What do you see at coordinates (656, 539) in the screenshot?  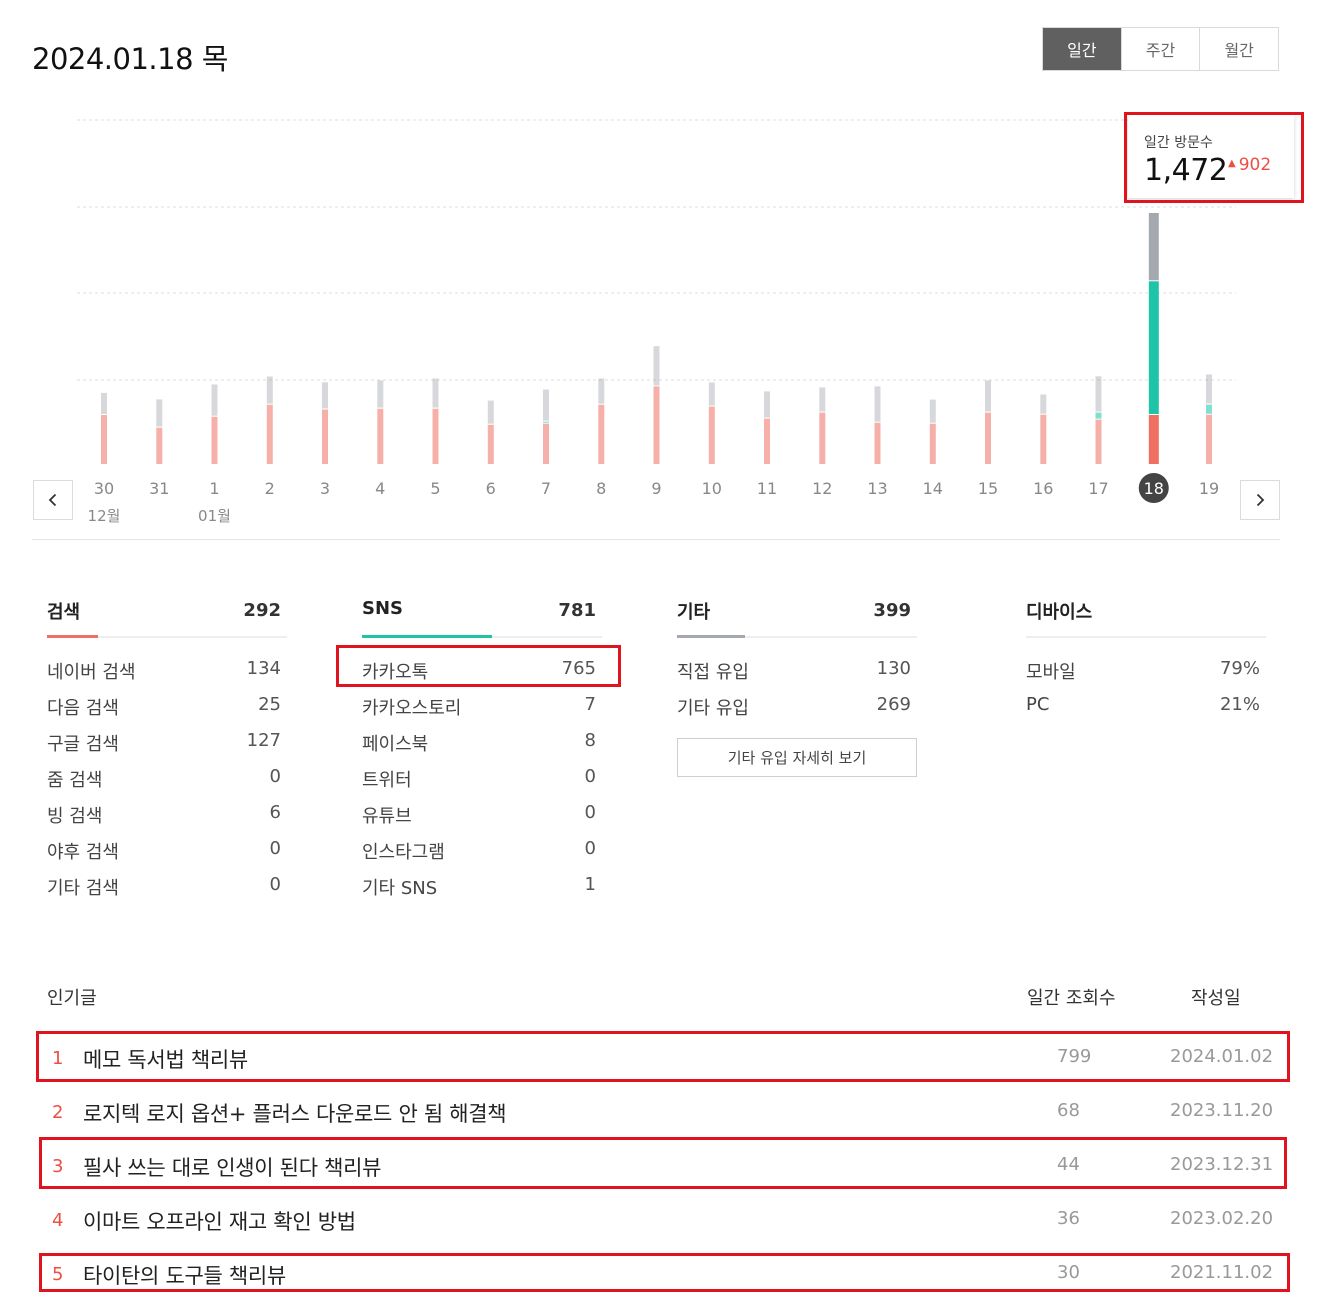 I see `section-divider` at bounding box center [656, 539].